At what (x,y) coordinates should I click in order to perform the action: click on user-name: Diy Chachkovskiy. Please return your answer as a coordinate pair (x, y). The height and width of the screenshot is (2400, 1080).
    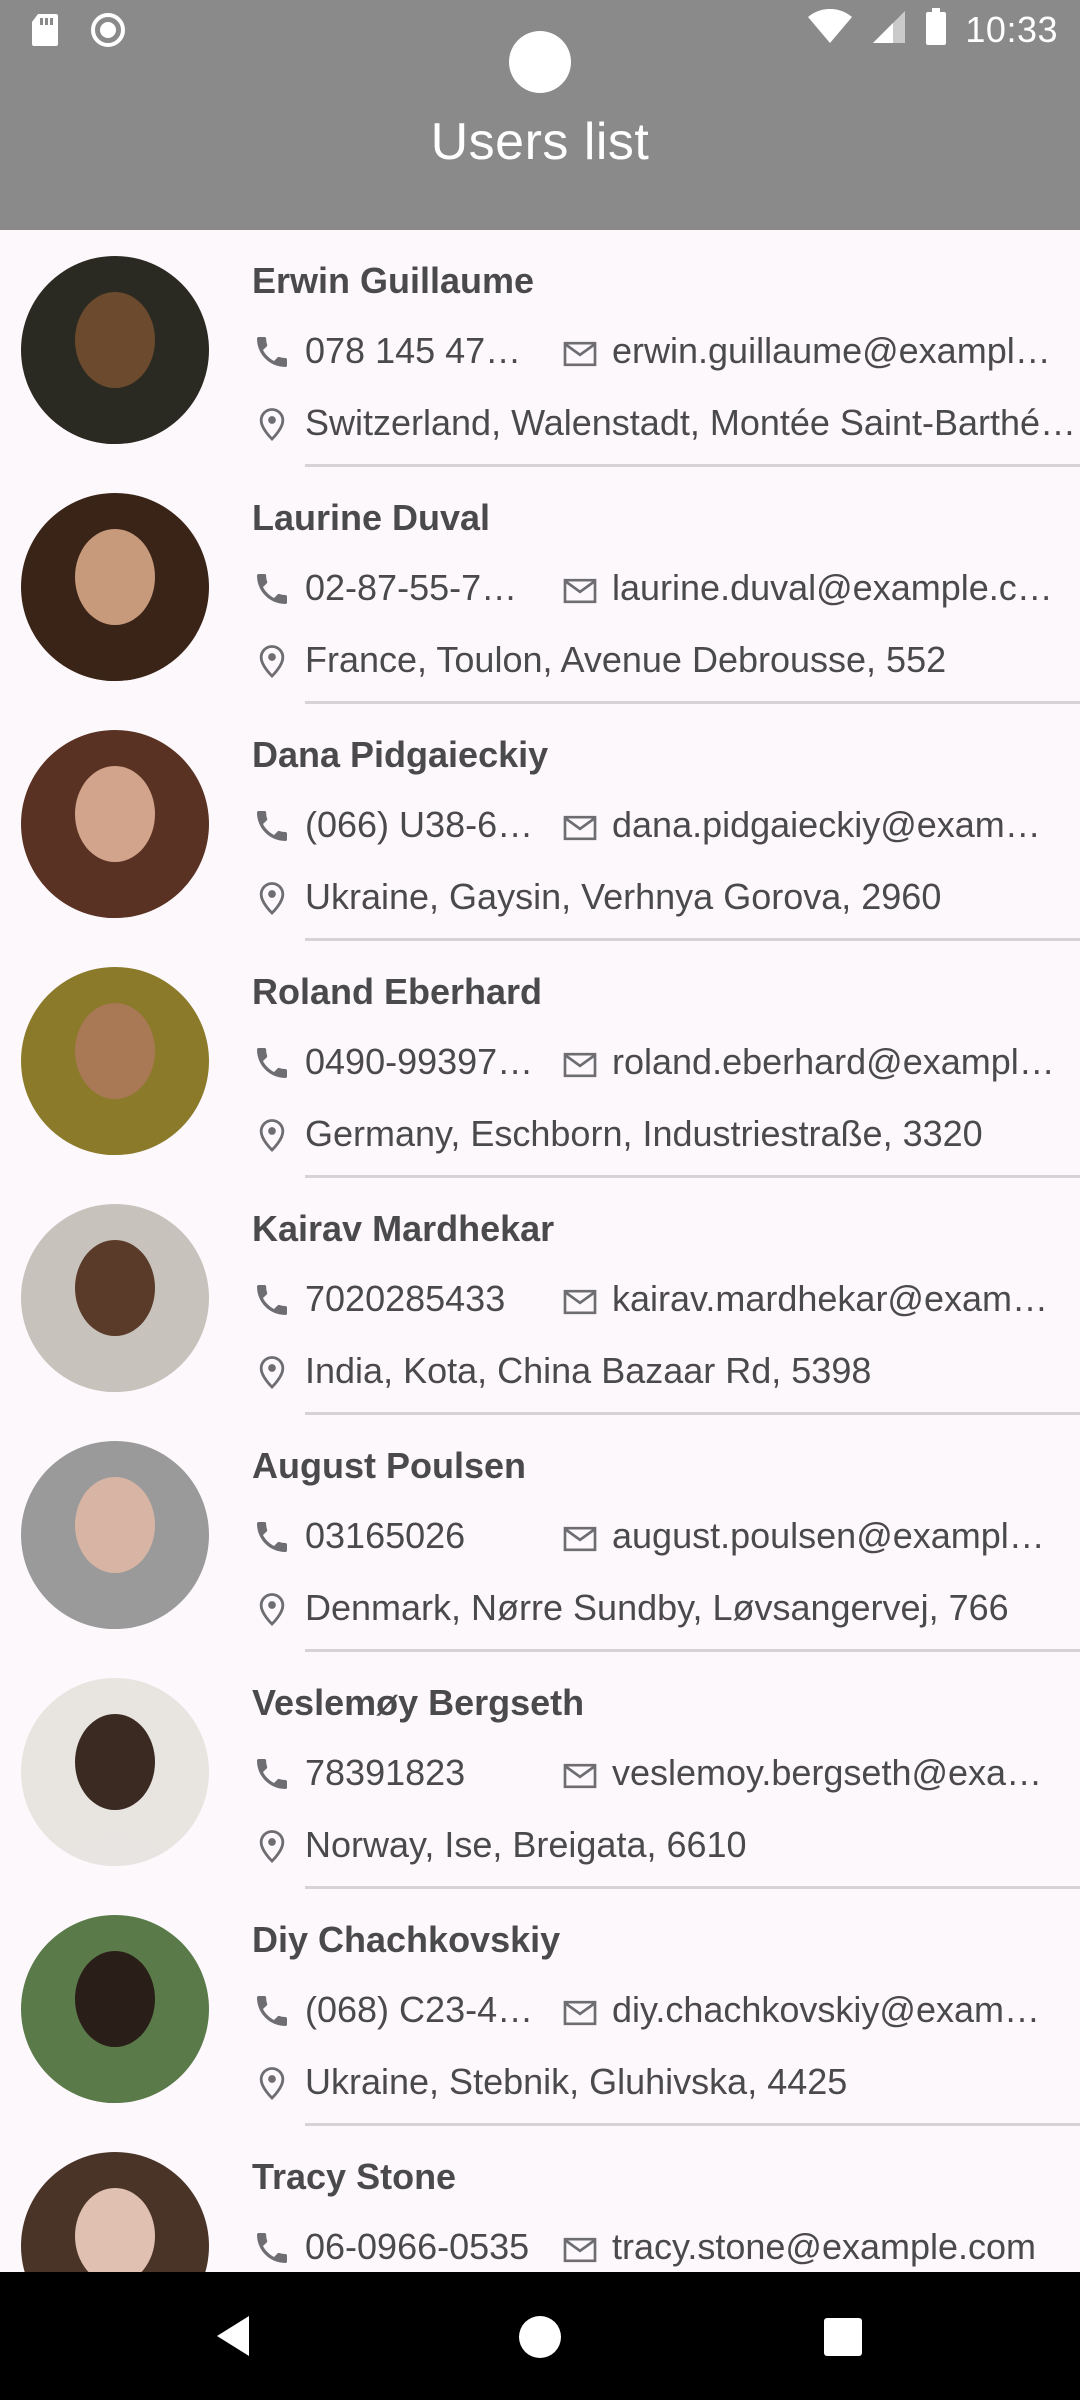
    Looking at the image, I should click on (406, 1939).